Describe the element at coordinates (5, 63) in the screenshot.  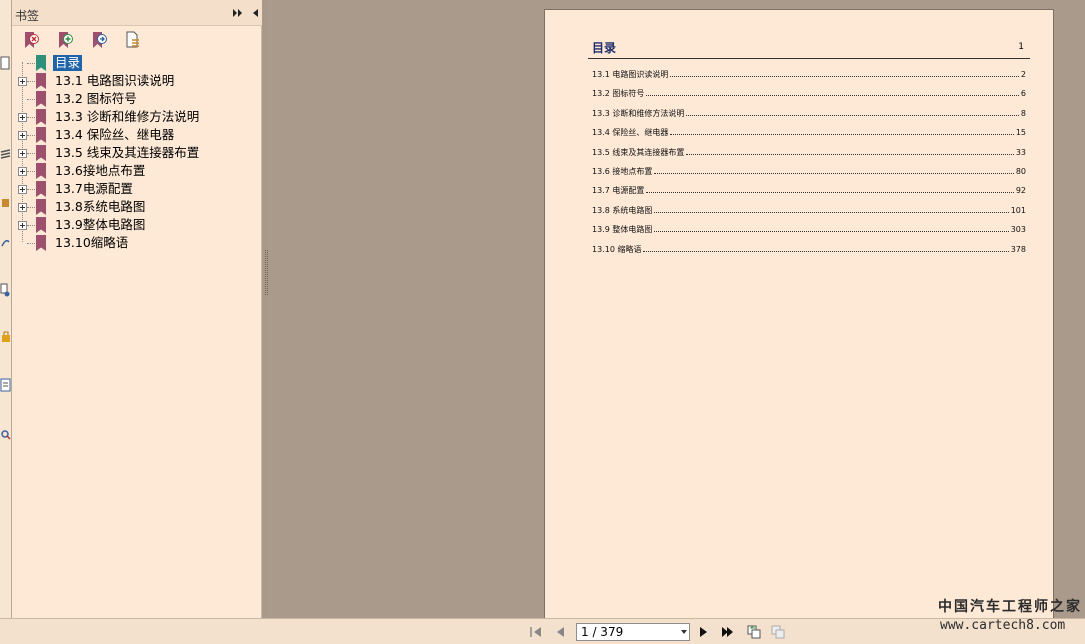
I see `page-thumbnail-icon` at that location.